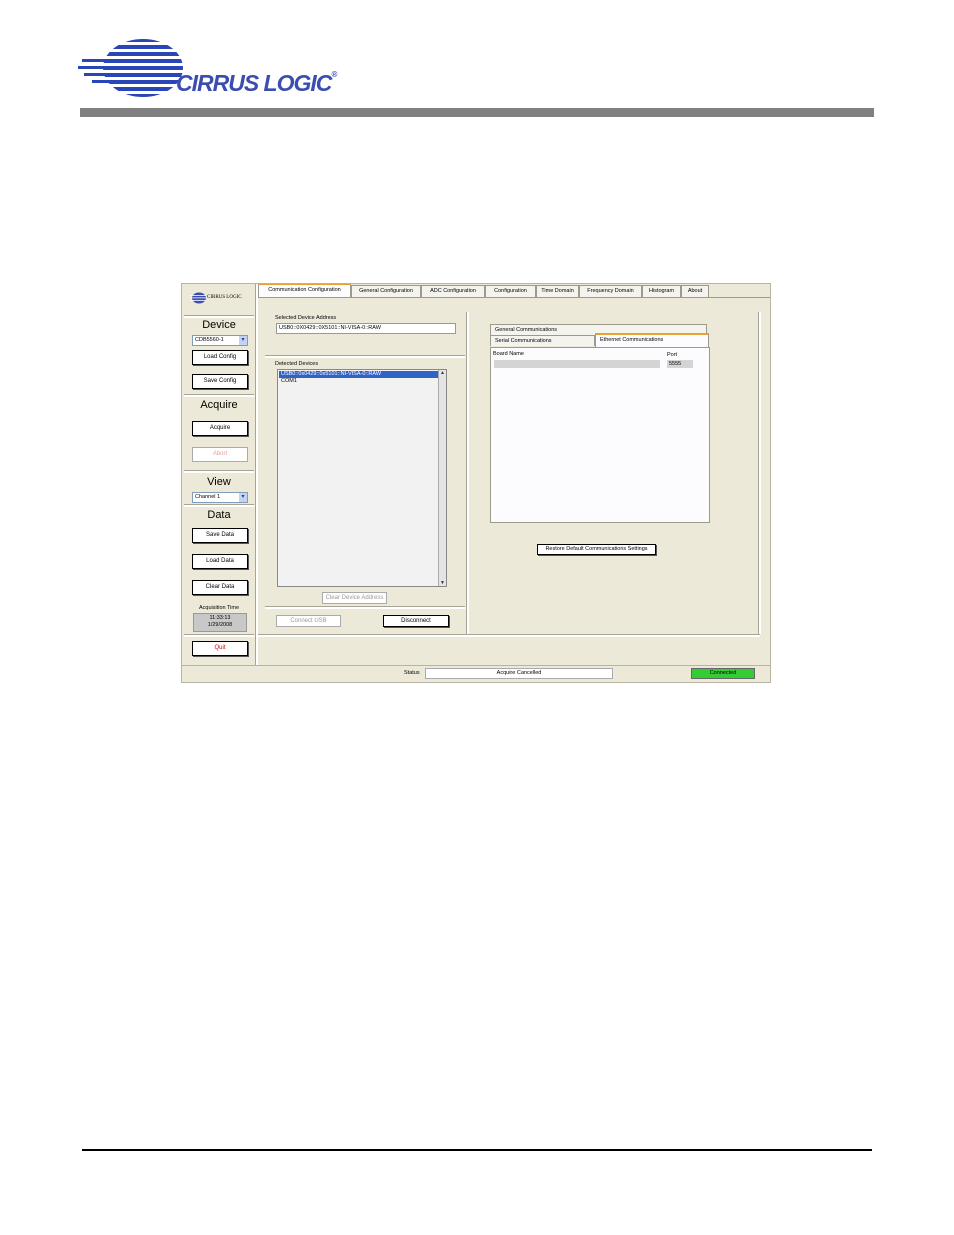  Describe the element at coordinates (453, 291) in the screenshot. I see `tab-adc-configuration: ADC Configuration` at that location.